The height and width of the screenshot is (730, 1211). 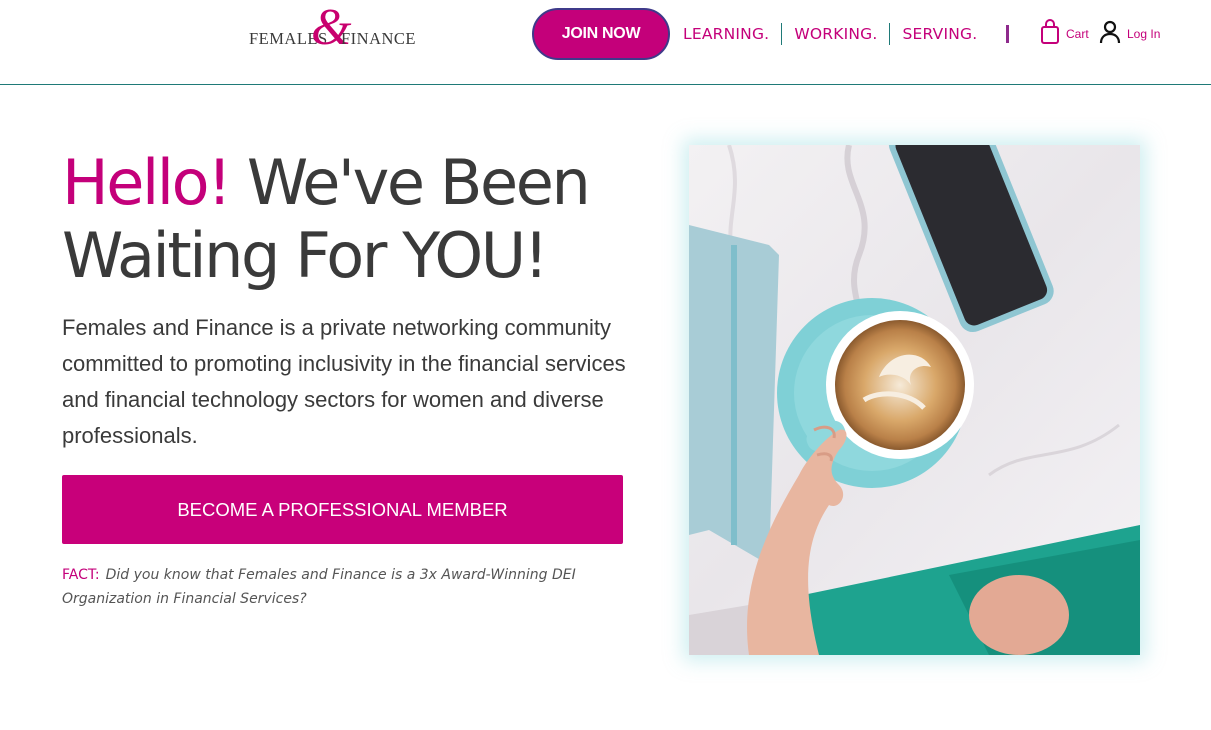 What do you see at coordinates (1007, 34) in the screenshot?
I see `nav-divider-thick` at bounding box center [1007, 34].